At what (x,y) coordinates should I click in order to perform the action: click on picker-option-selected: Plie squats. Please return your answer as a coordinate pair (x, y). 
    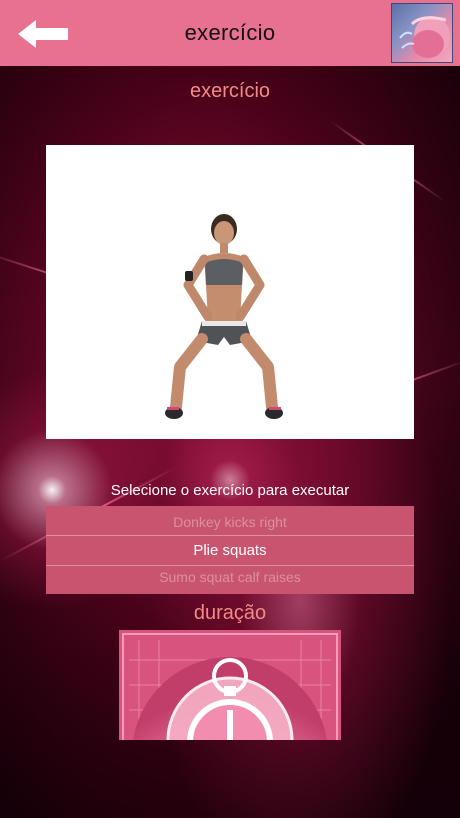
    Looking at the image, I should click on (230, 550).